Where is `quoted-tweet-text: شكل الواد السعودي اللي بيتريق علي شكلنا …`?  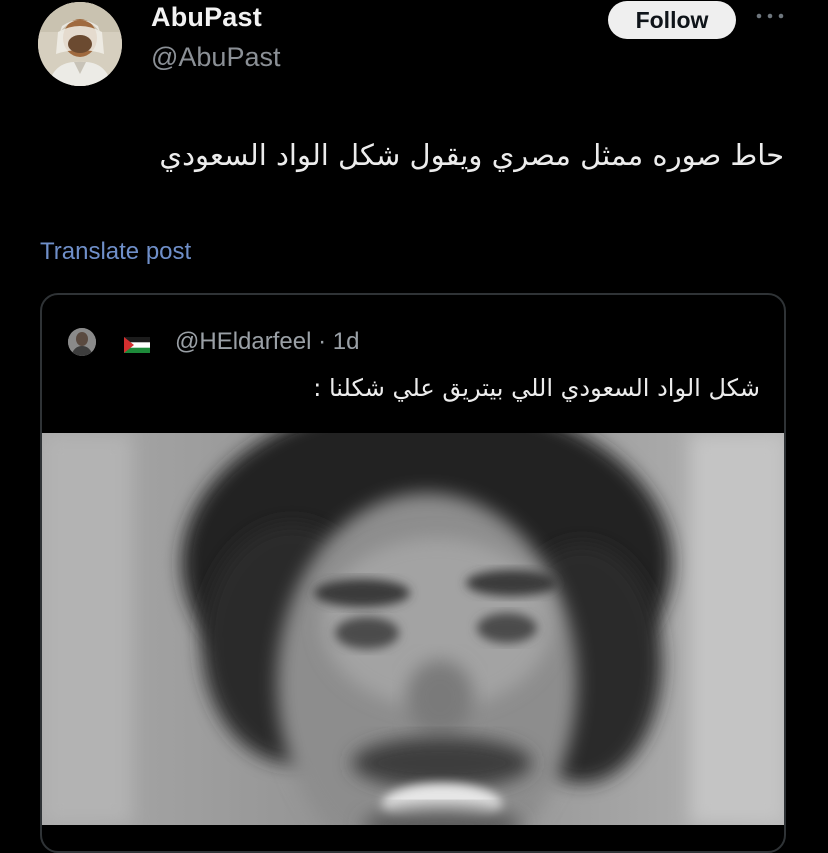
quoted-tweet-text: شكل الواد السعودي اللي بيتريق علي شكلنا … is located at coordinates (536, 388).